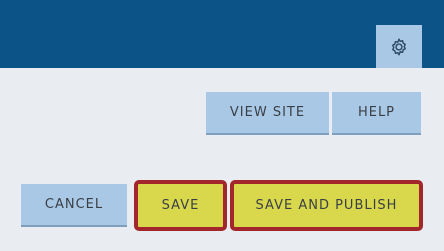 Image resolution: width=444 pixels, height=251 pixels. What do you see at coordinates (326, 205) in the screenshot?
I see `save-and-publish-button: SAVE AND PUBLISH` at bounding box center [326, 205].